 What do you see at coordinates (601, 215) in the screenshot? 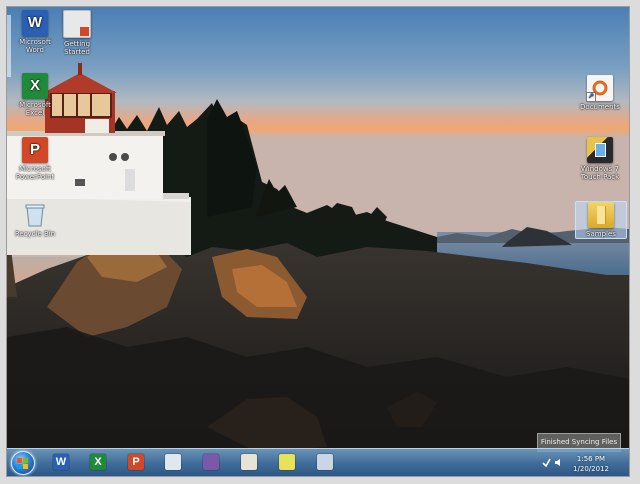
I see `folder-icon` at bounding box center [601, 215].